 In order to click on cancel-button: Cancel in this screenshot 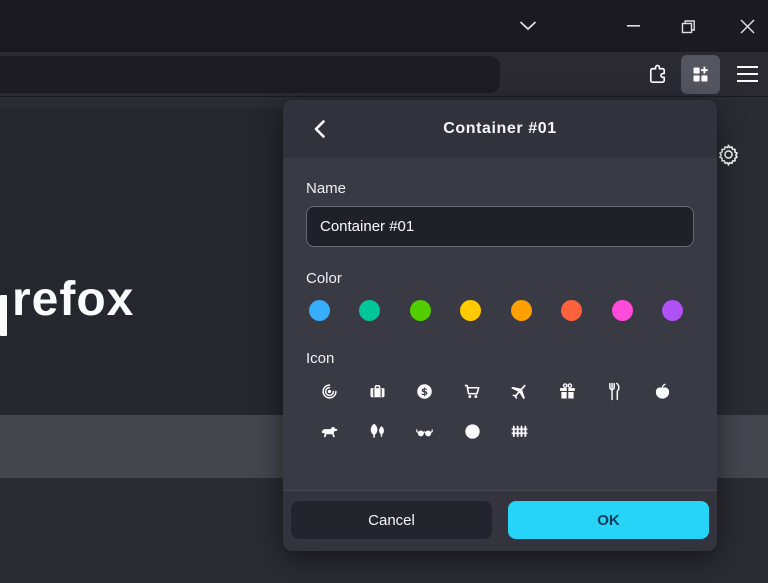, I will do `click(391, 520)`.